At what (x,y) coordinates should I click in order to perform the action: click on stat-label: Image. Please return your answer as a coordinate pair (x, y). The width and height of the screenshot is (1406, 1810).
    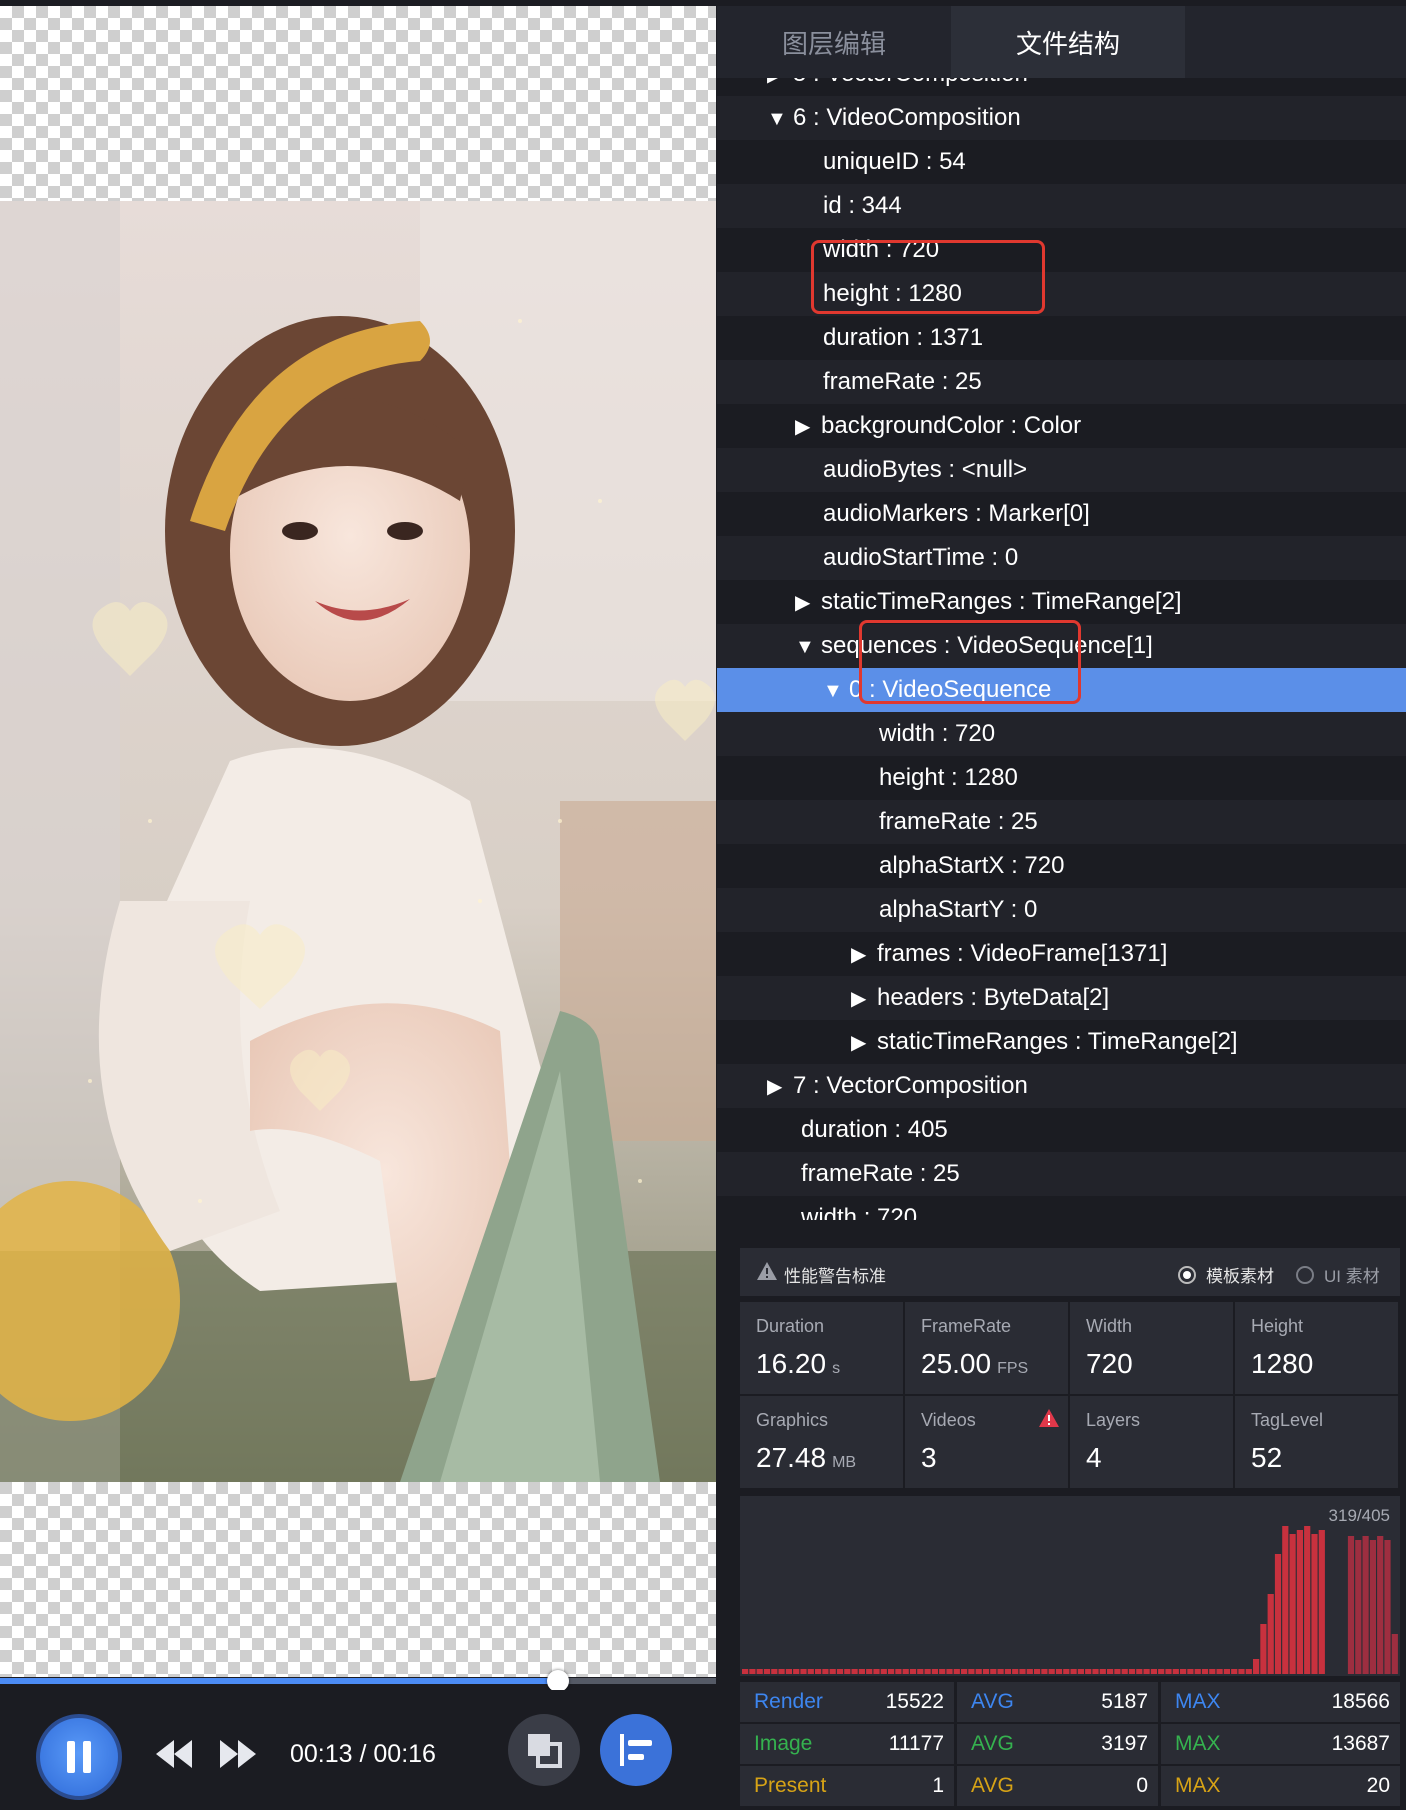
    Looking at the image, I should click on (783, 1743).